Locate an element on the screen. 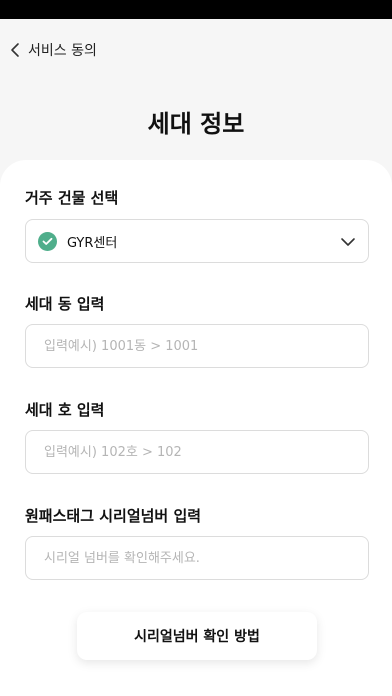 This screenshot has height=696, width=392. serial-input is located at coordinates (197, 558).